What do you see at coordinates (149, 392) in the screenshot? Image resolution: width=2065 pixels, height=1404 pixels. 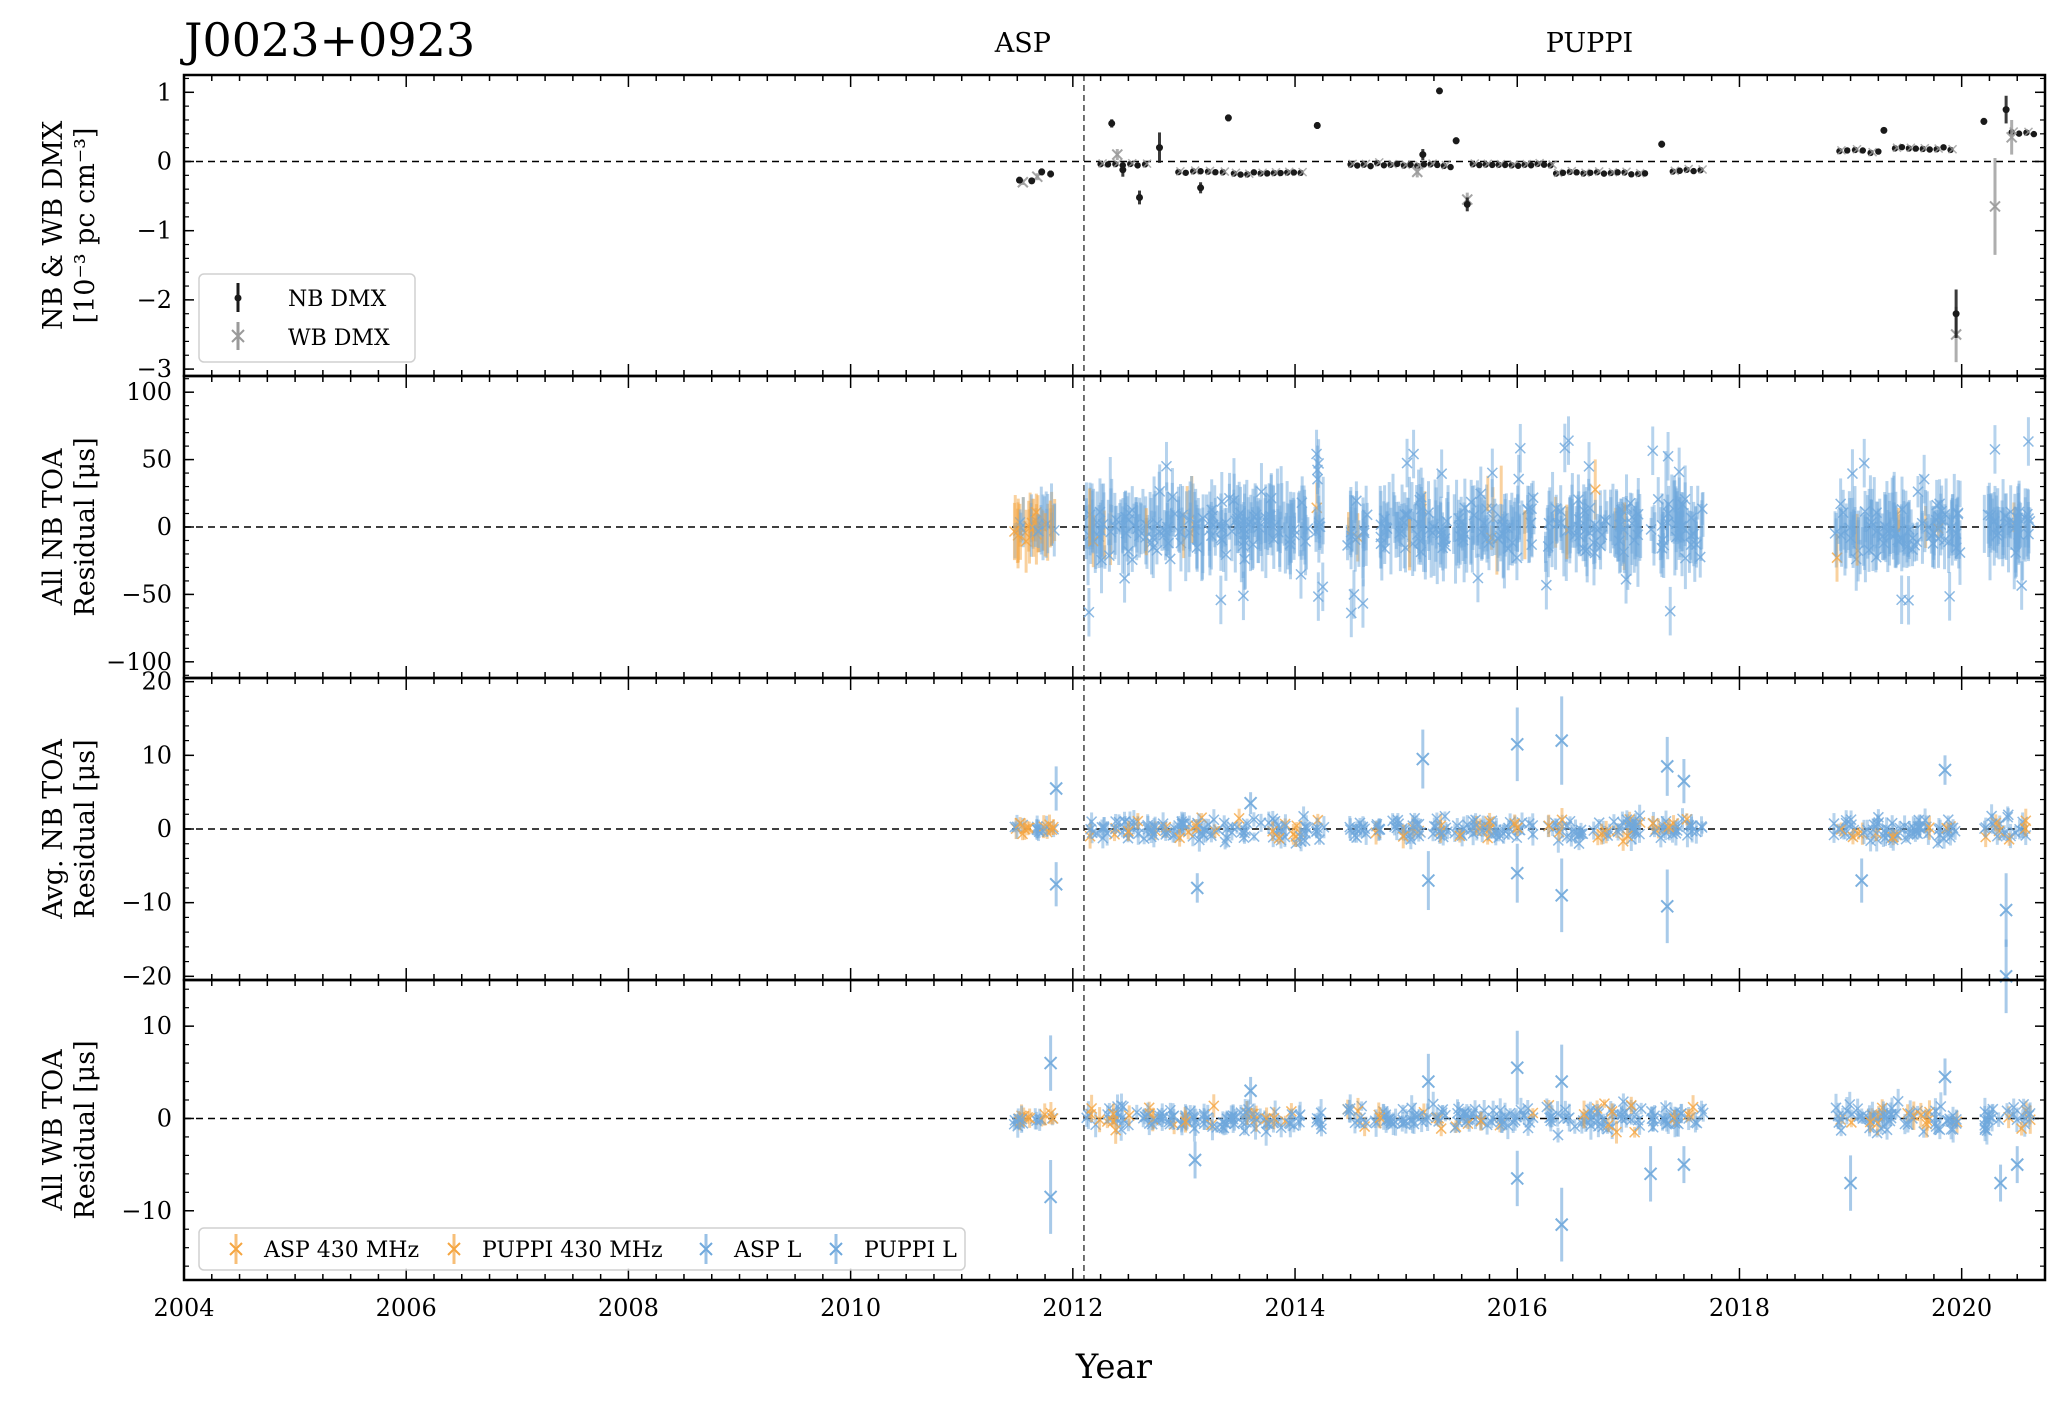 I see `y-tick-label-nb_all: 100` at bounding box center [149, 392].